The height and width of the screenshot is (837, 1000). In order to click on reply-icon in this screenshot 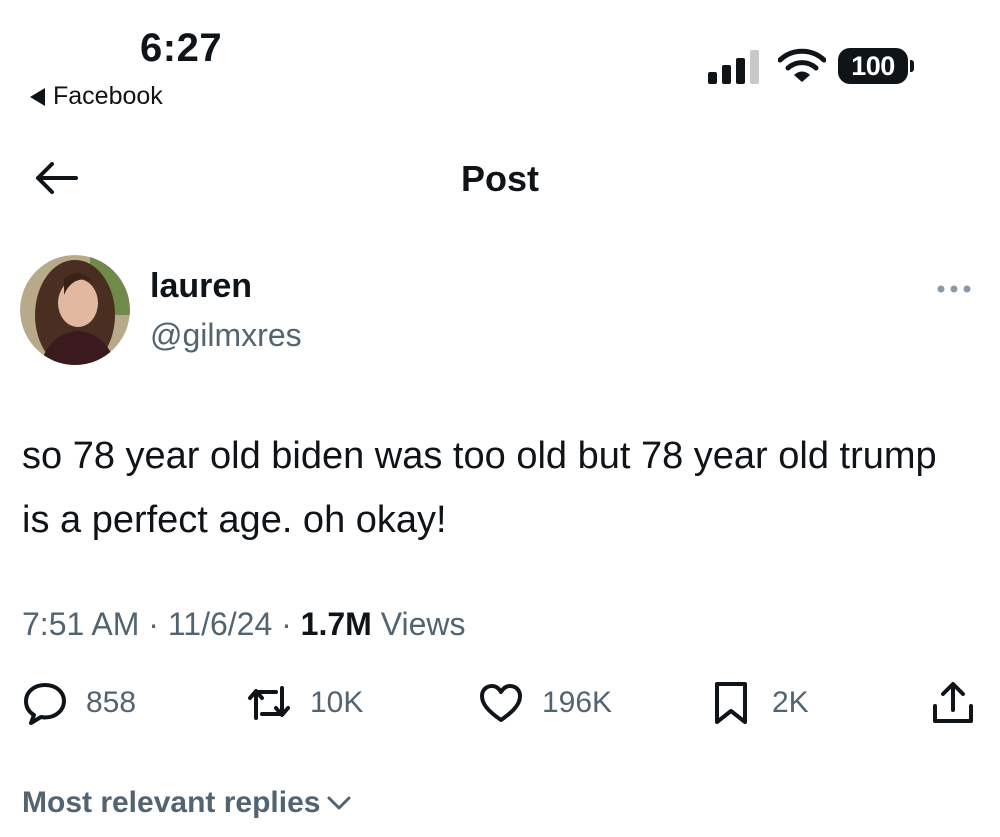, I will do `click(45, 704)`.